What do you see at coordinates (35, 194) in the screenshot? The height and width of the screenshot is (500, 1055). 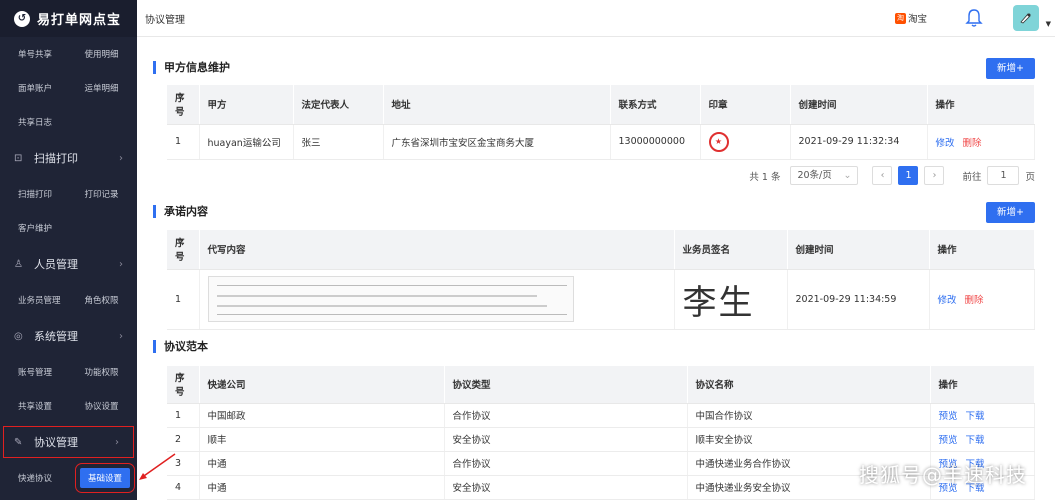 I see `sidebar-item-scan-print: 扫描打印` at bounding box center [35, 194].